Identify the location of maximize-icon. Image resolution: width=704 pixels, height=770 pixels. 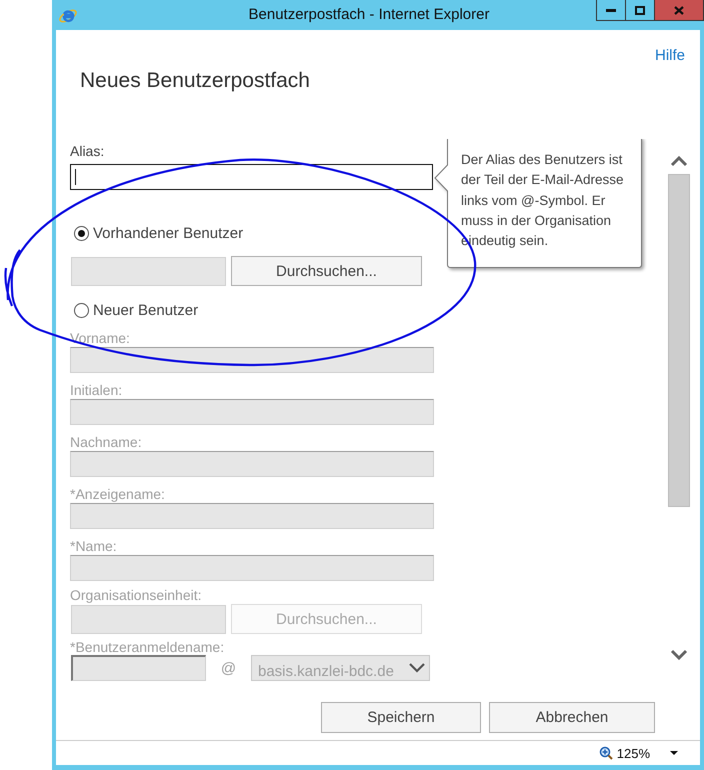
(640, 10).